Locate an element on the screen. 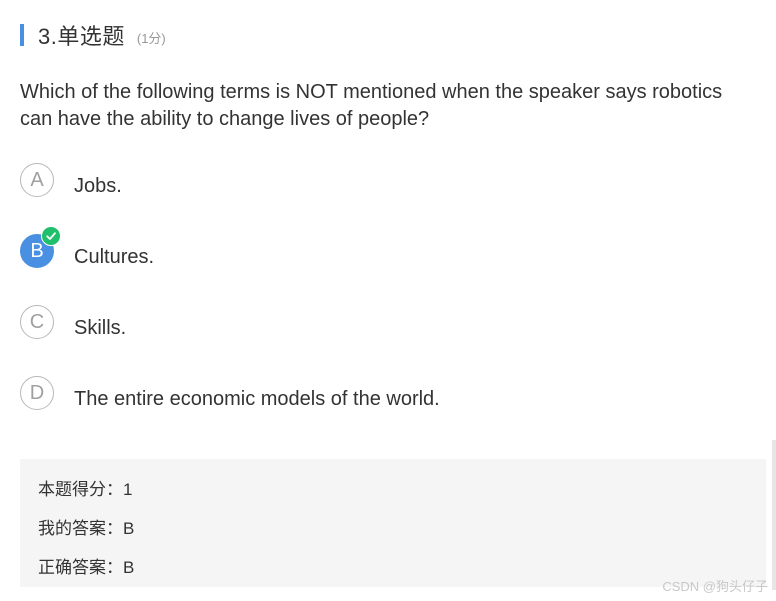 The height and width of the screenshot is (601, 776). option-d-letter-circle: D is located at coordinates (37, 393).